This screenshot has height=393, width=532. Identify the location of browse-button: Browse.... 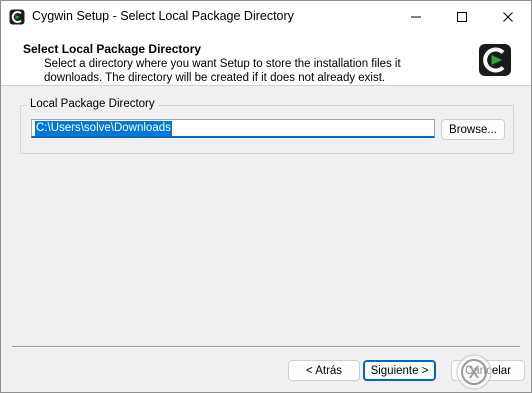
(473, 129).